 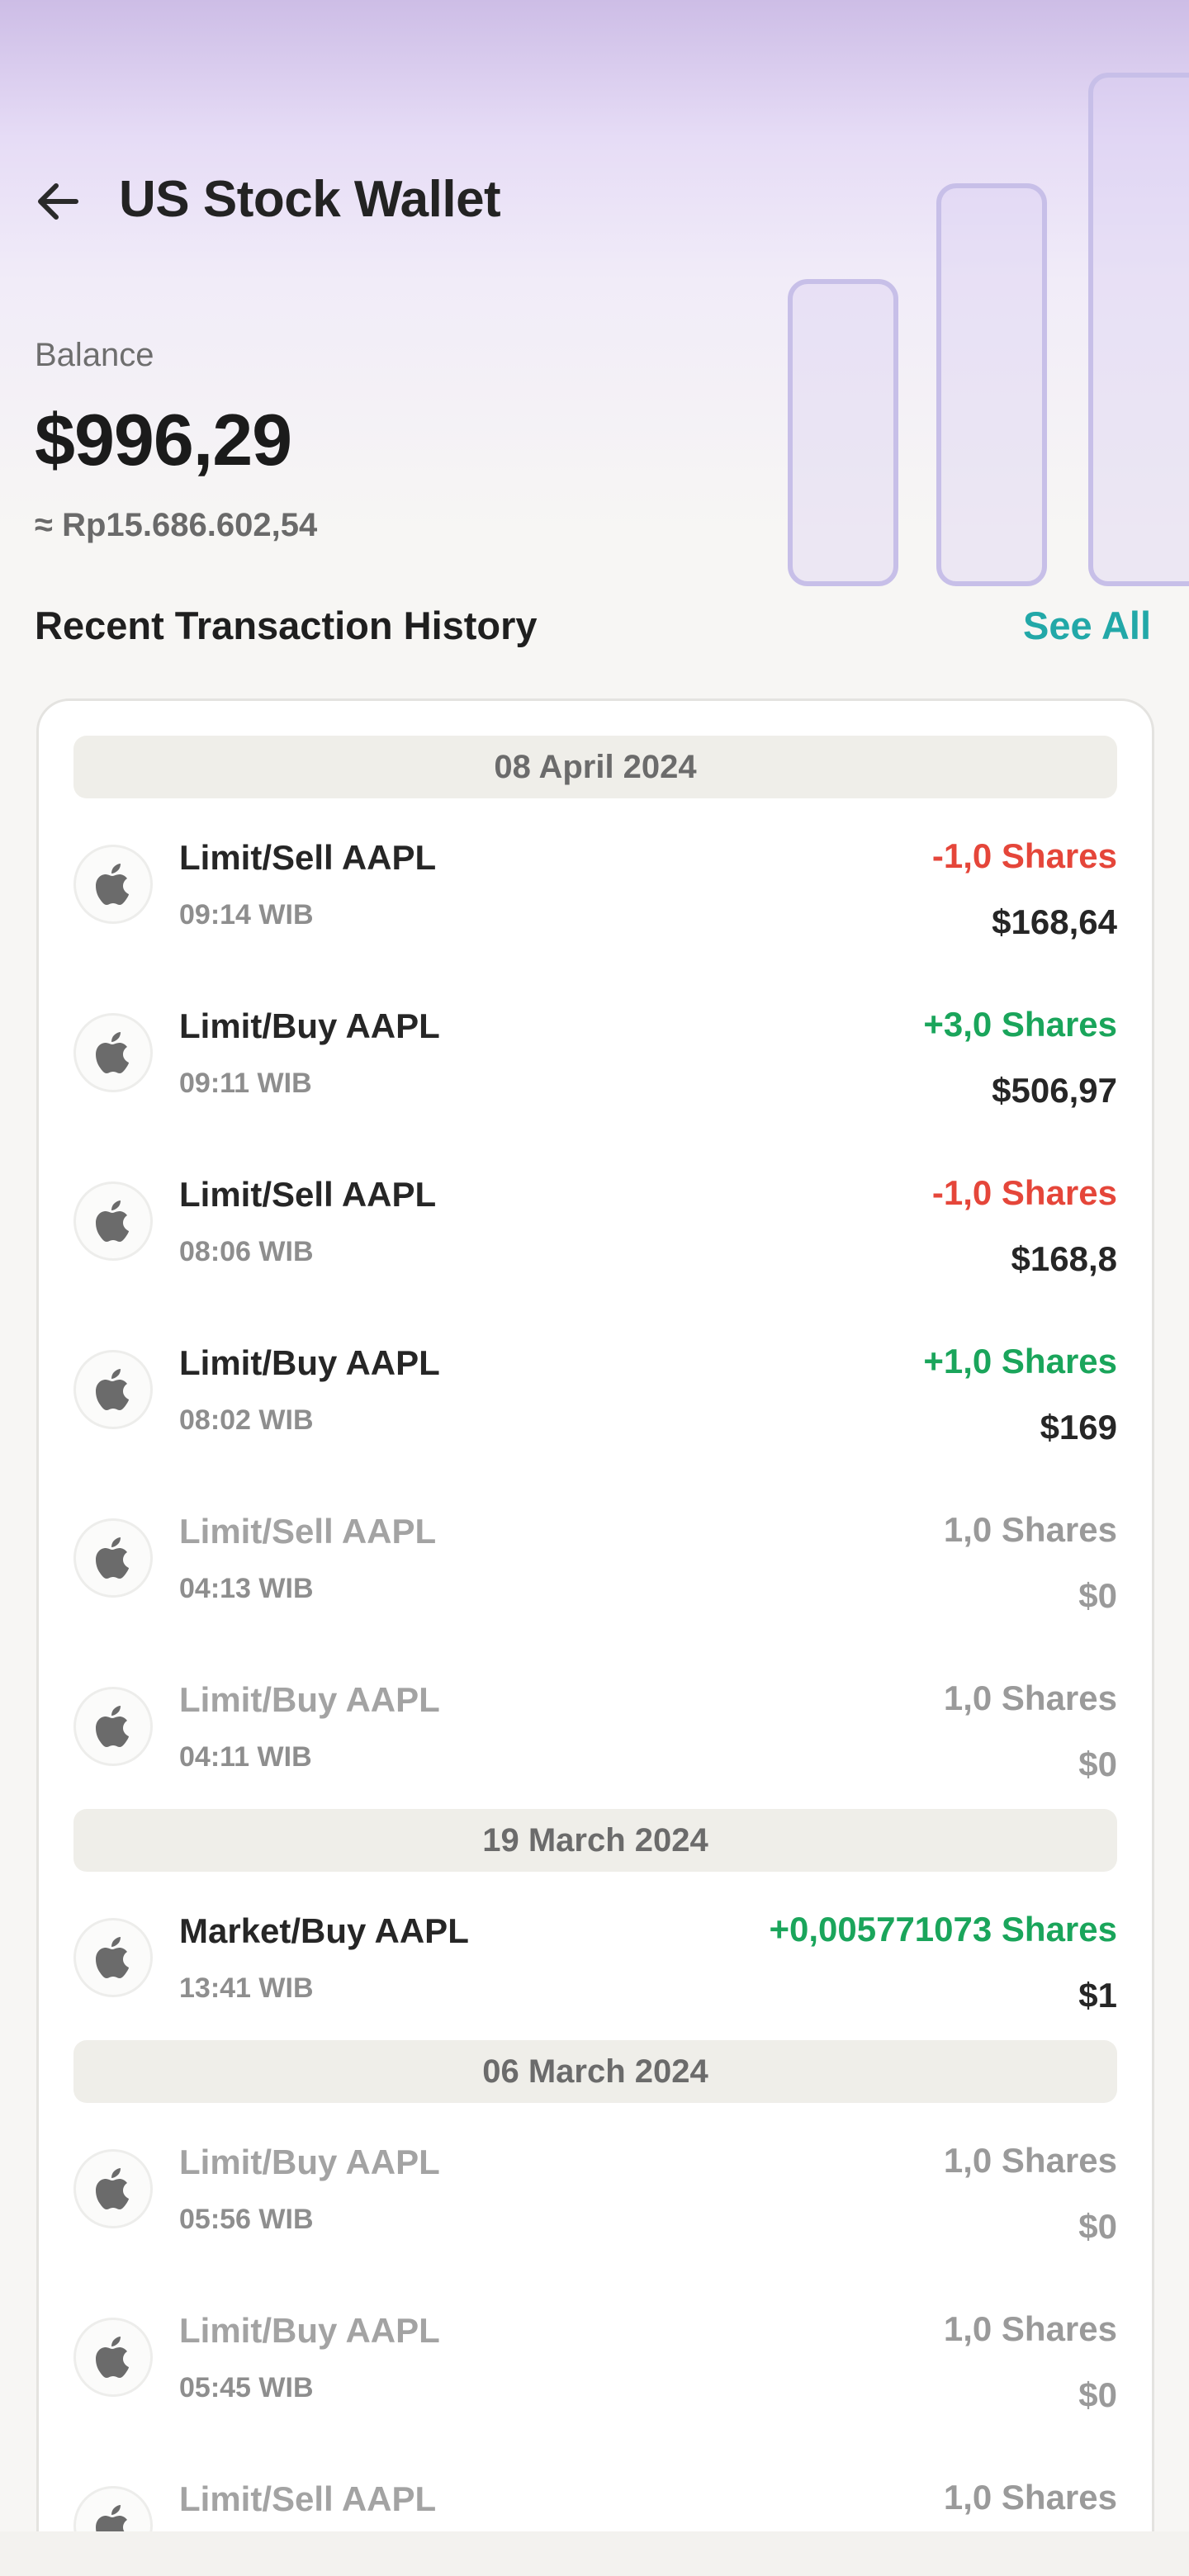 I want to click on balance-idr-equivalent: ≈ Rp15.686.602,54, so click(x=176, y=525).